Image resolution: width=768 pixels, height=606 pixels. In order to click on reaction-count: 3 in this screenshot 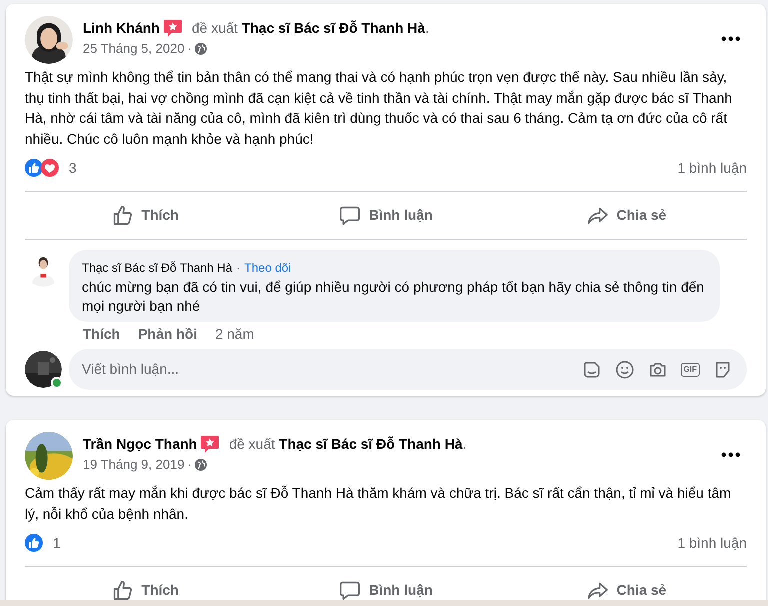, I will do `click(73, 168)`.